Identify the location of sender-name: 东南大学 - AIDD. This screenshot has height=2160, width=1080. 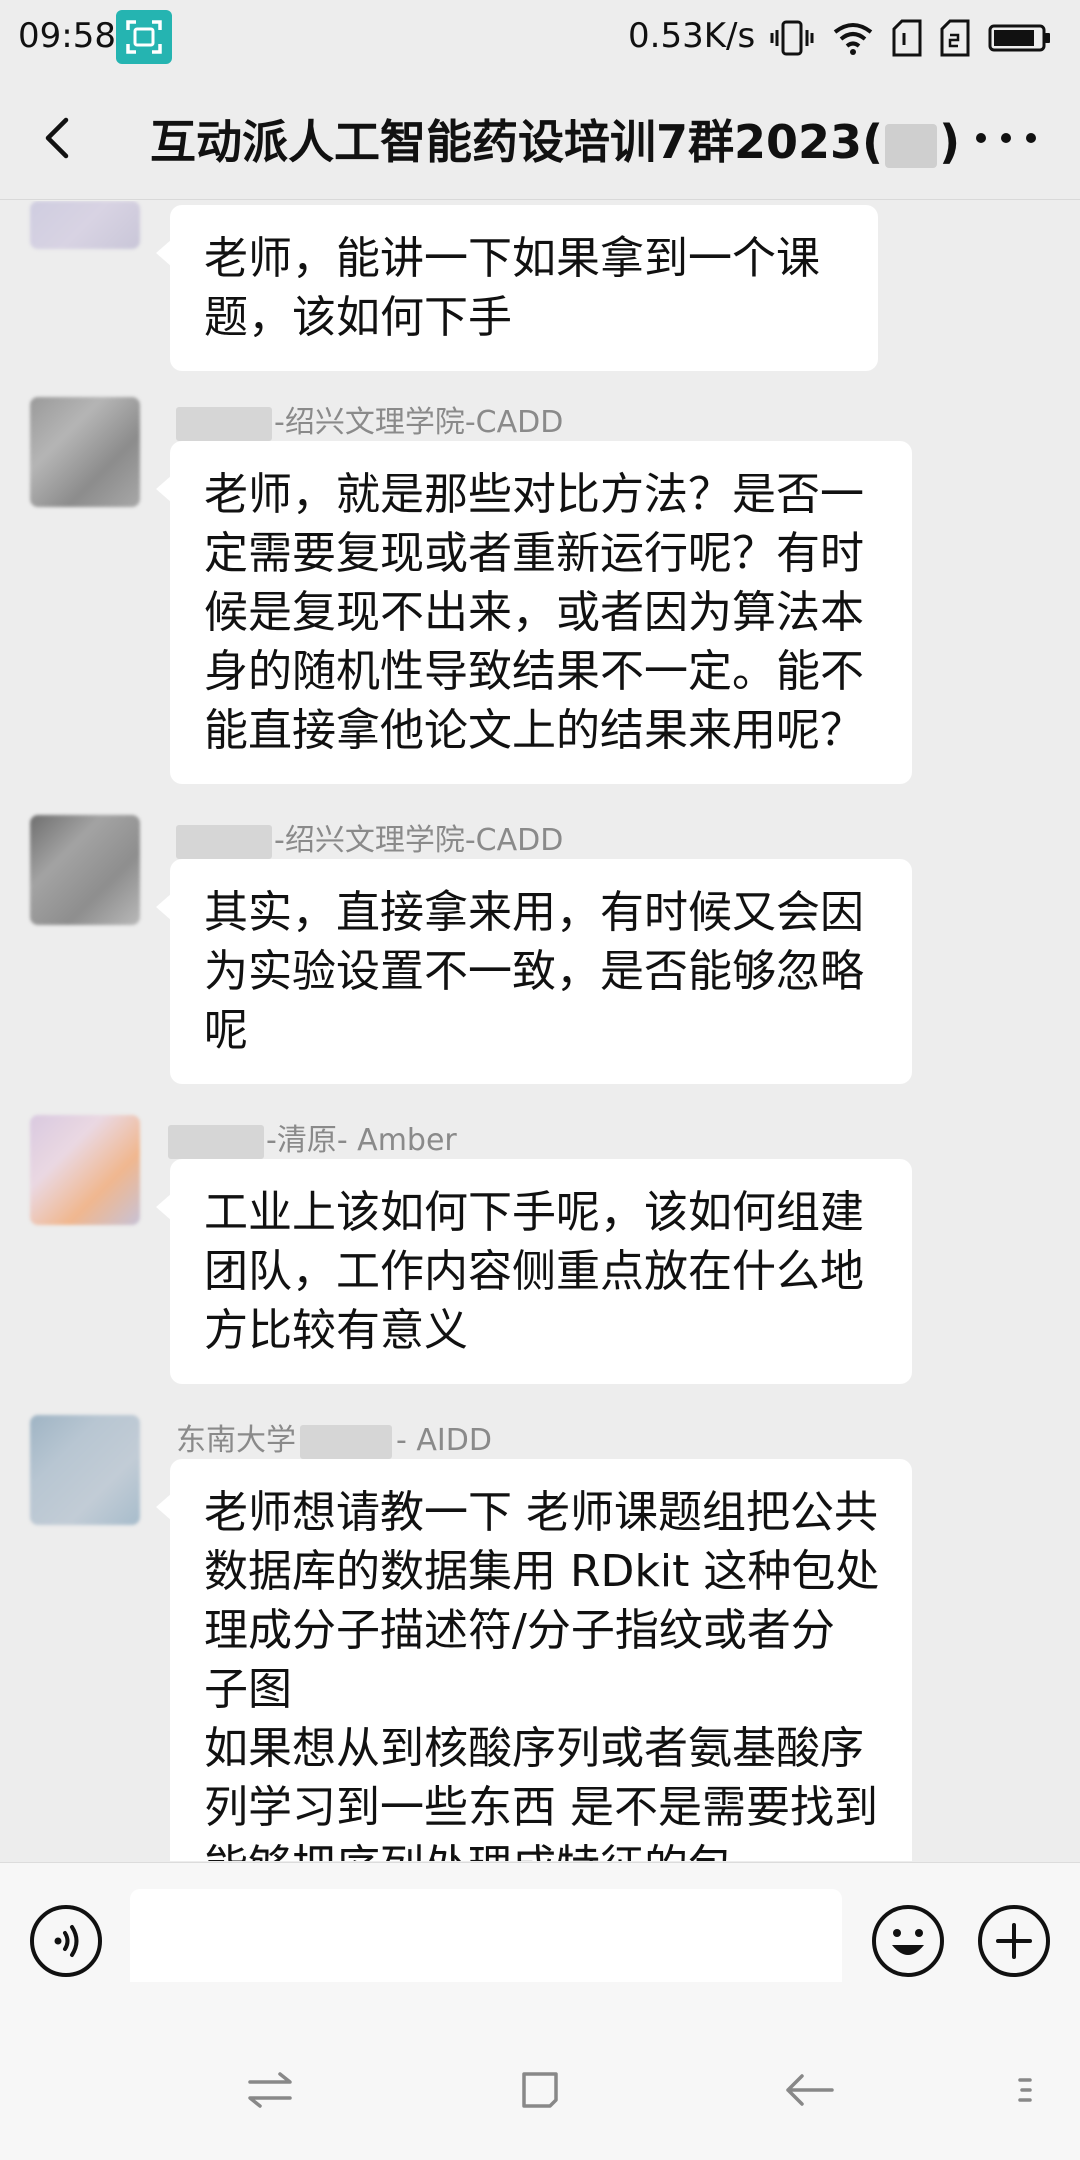
(334, 1437).